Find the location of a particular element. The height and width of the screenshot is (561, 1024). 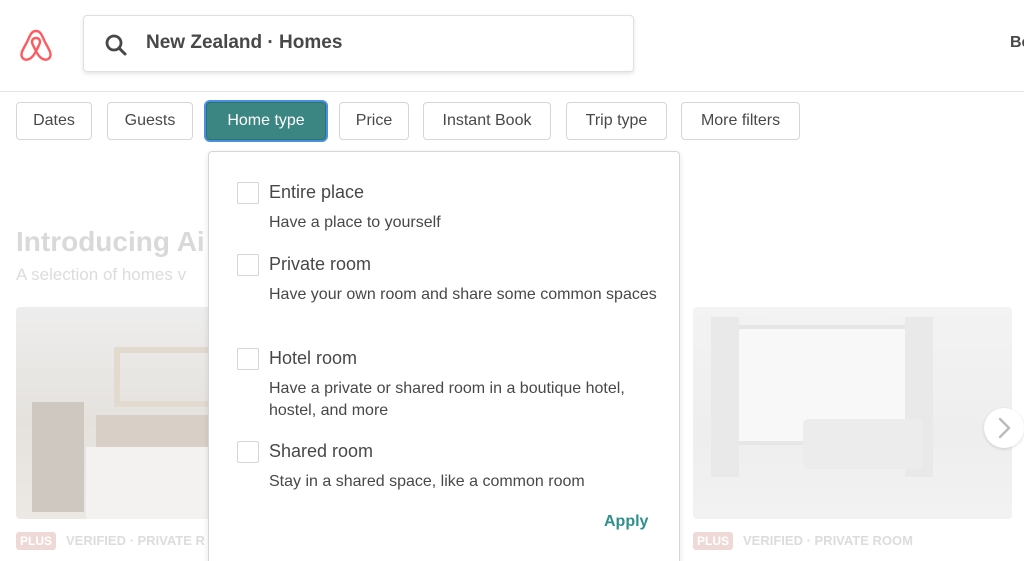

sofa-image-detail is located at coordinates (863, 444).